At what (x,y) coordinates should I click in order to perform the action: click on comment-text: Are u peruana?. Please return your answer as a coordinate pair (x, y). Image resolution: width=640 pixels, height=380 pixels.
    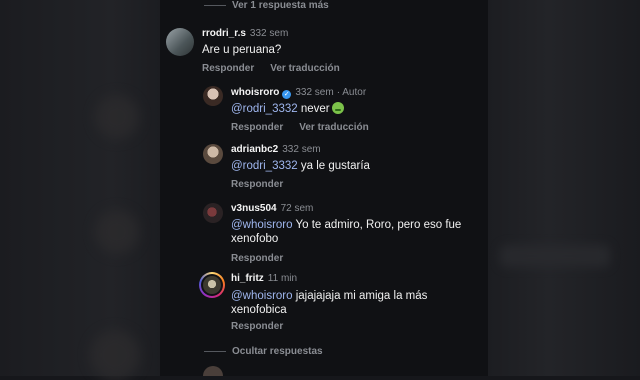
    Looking at the image, I should click on (242, 50).